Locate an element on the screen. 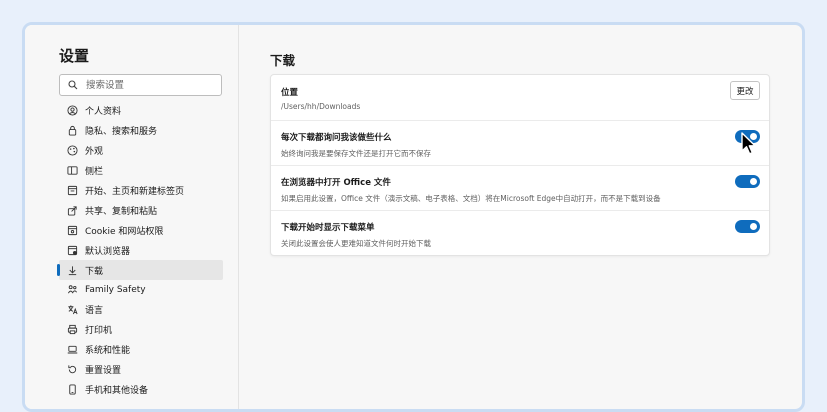 This screenshot has height=412, width=827. sidebar-item-sidebar: 侧栏 is located at coordinates (141, 171).